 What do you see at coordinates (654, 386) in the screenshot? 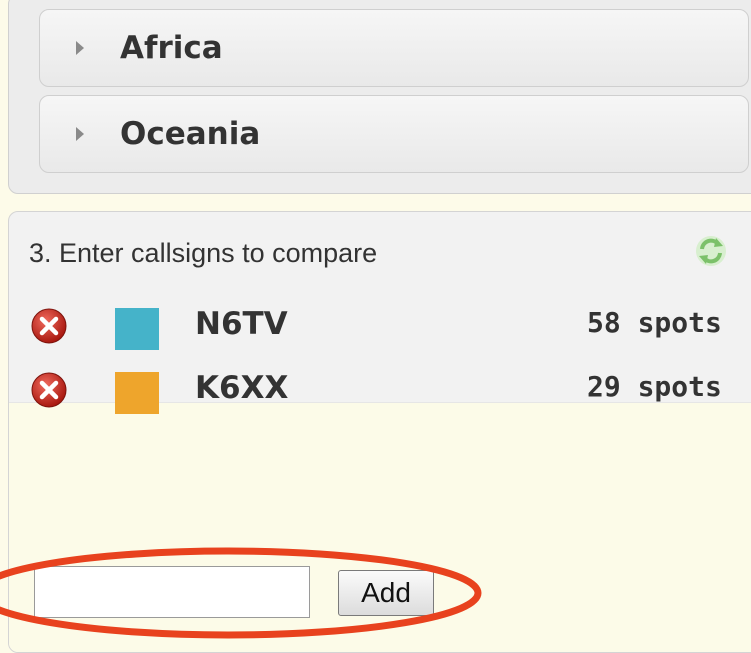
I see `spot-count: 29 spots` at bounding box center [654, 386].